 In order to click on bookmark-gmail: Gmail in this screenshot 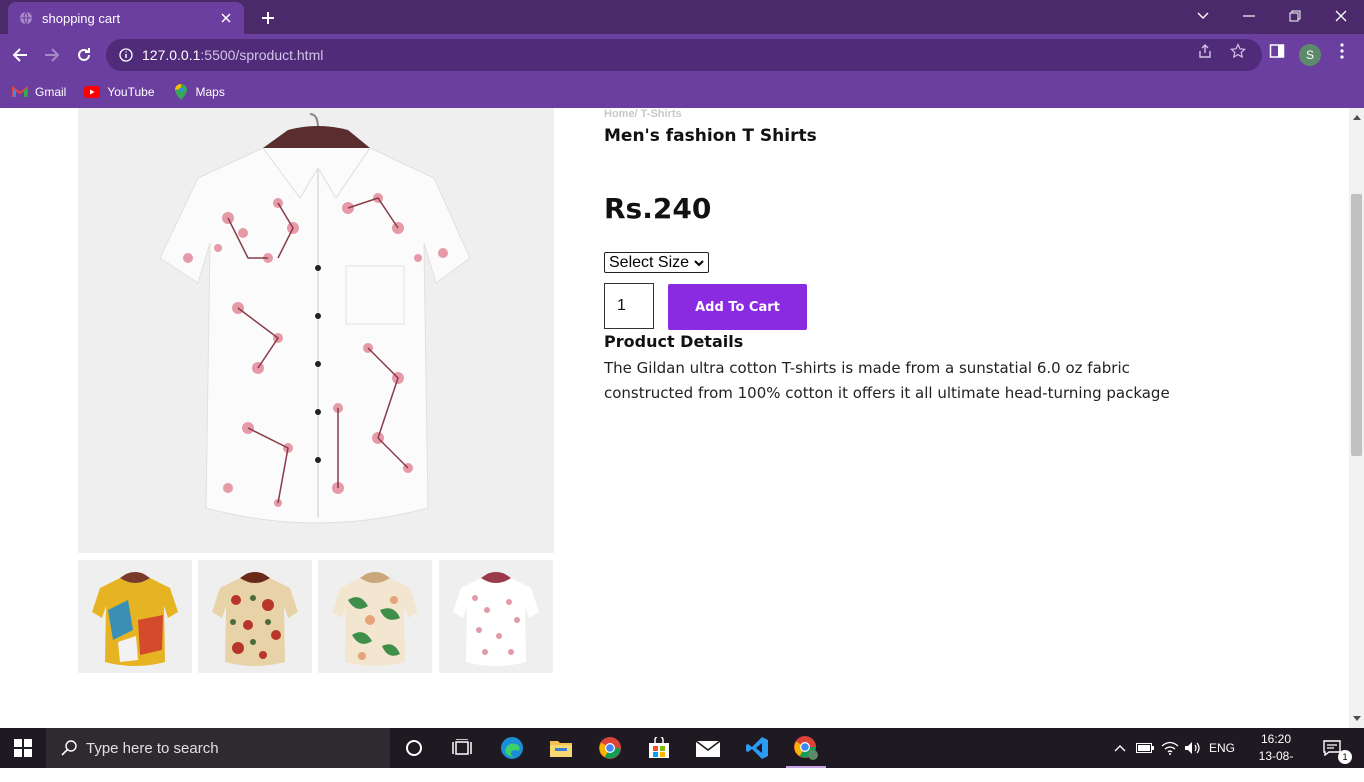, I will do `click(39, 92)`.